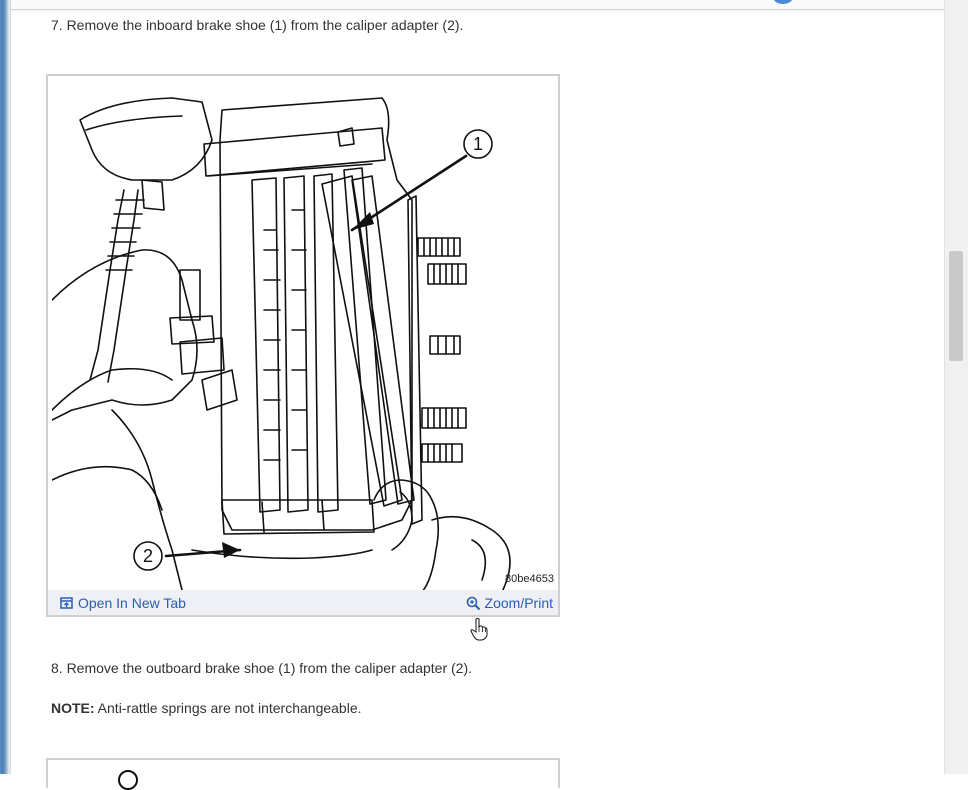  Describe the element at coordinates (478, 144) in the screenshot. I see `callout-1-label: 1` at that location.